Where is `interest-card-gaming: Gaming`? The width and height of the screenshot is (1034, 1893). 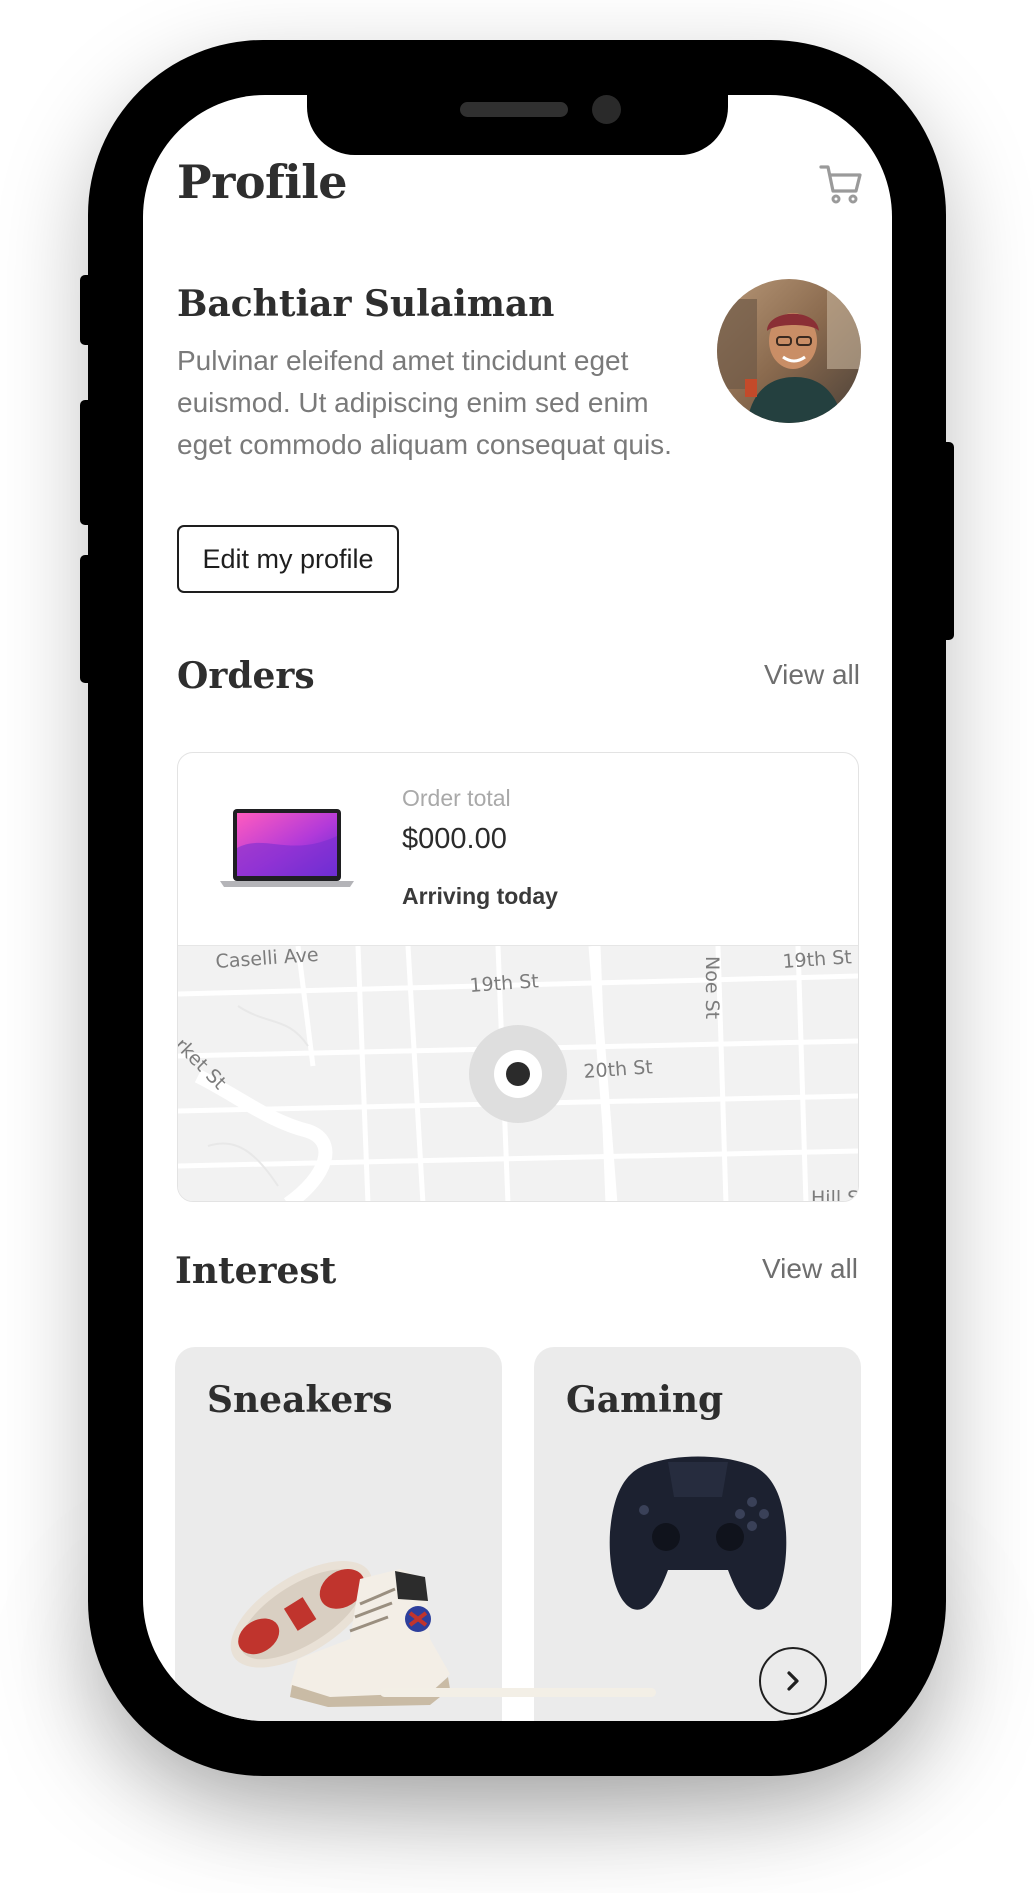
interest-card-gaming: Gaming is located at coordinates (697, 1534).